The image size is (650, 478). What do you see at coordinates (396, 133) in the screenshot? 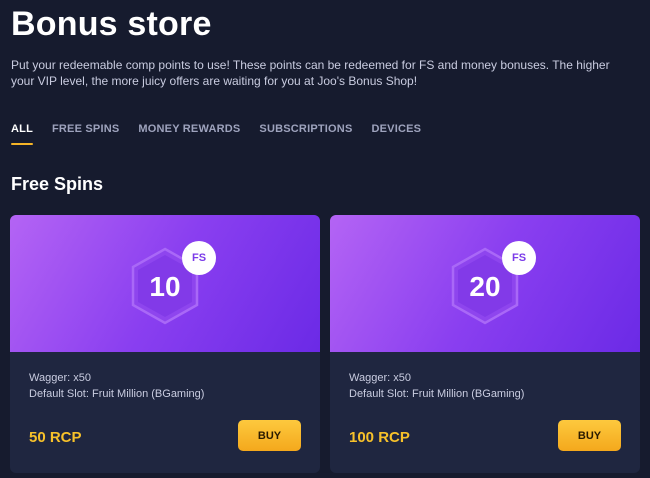
I see `tab-devices: DEVICES` at bounding box center [396, 133].